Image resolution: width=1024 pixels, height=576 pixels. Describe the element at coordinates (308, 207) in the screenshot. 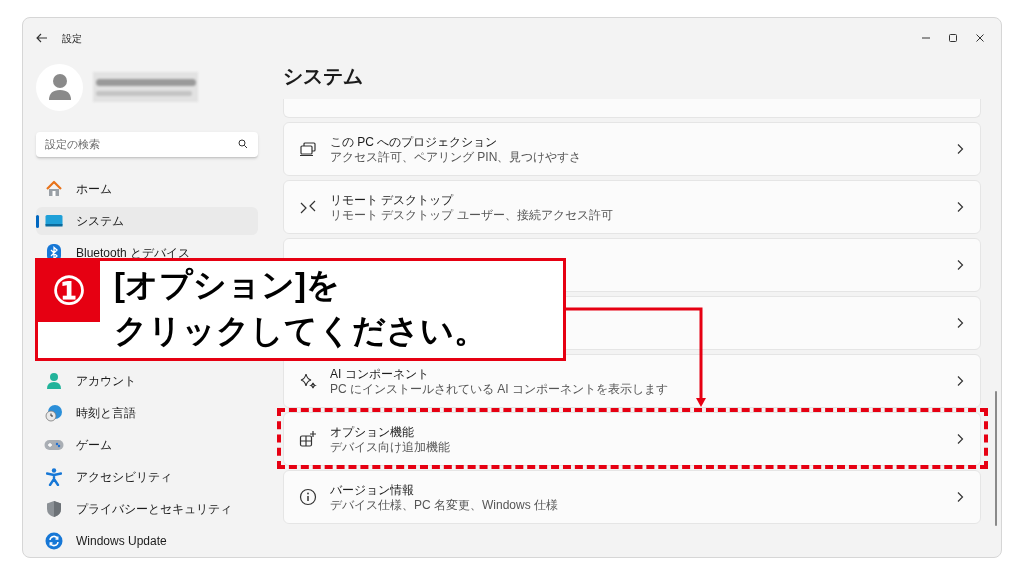

I see `remote-arrows-icon` at that location.